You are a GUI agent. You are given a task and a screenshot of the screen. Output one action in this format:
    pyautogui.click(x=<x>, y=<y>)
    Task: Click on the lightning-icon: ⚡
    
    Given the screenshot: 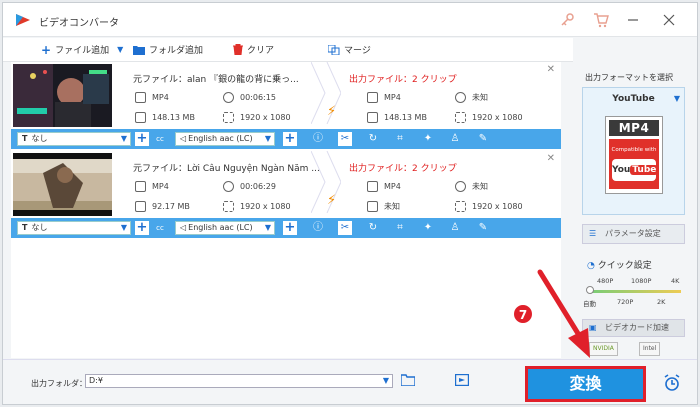 What is the action you would take?
    pyautogui.click(x=332, y=200)
    